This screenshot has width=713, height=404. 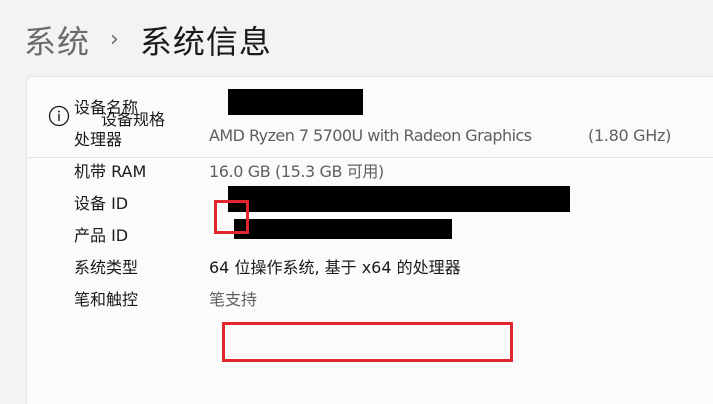 I want to click on spec-label: 设备名称, so click(x=106, y=107).